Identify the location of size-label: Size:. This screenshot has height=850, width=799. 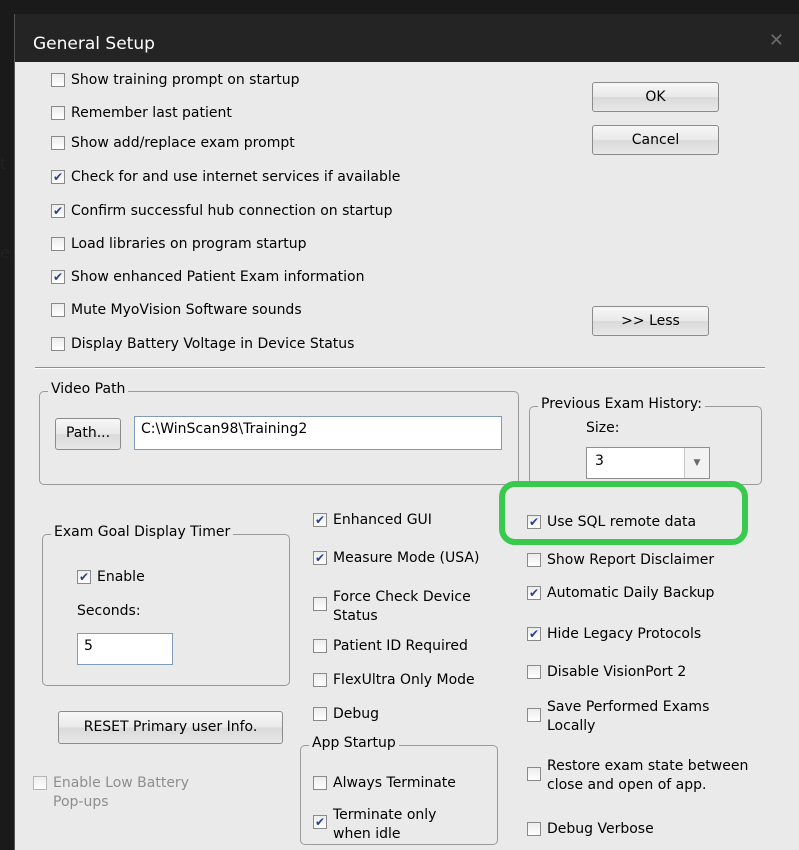
(603, 428).